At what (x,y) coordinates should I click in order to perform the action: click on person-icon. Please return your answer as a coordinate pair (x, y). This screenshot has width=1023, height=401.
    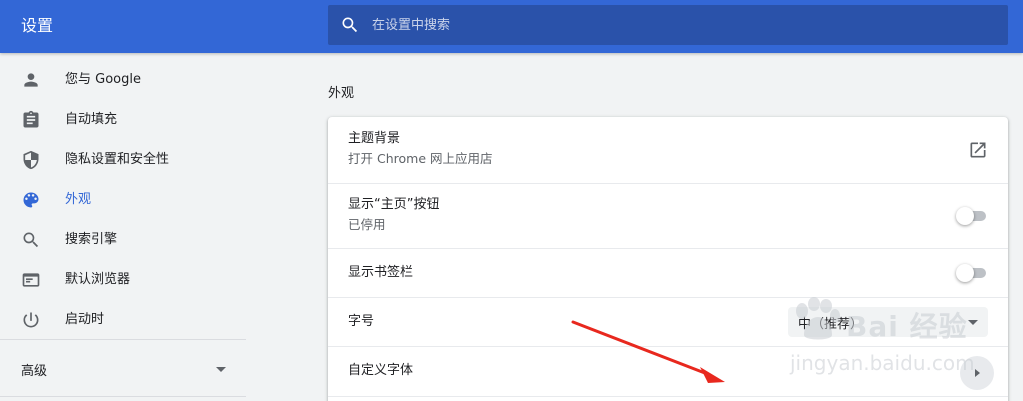
    Looking at the image, I should click on (31, 80).